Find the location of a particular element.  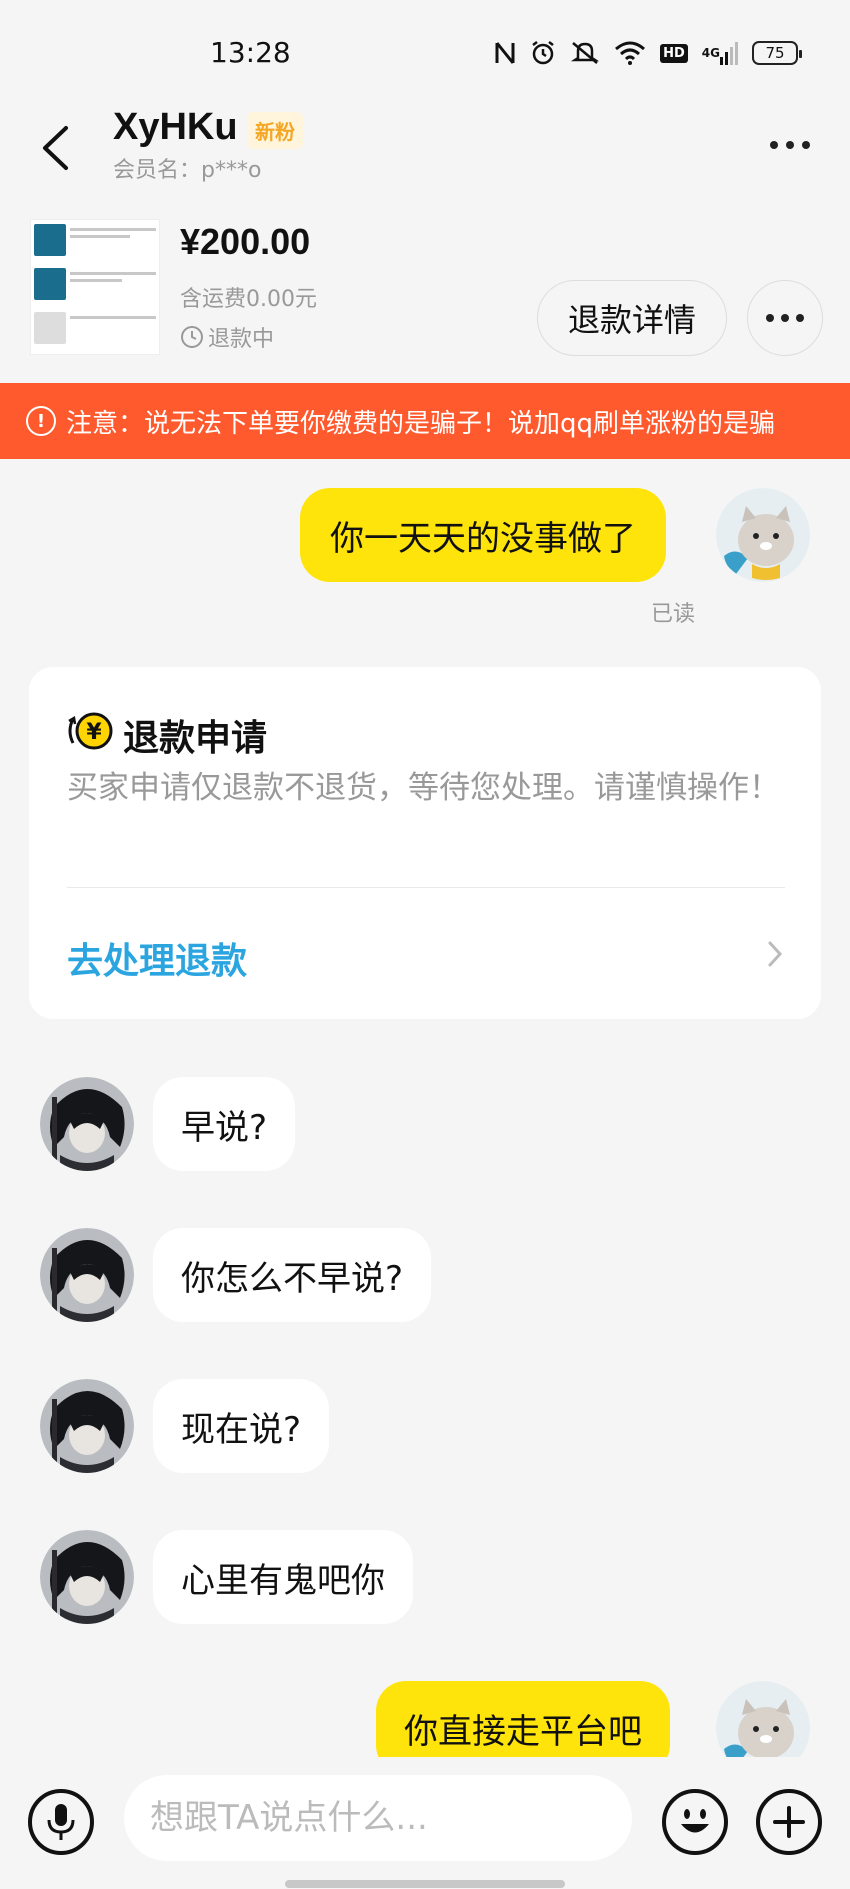

member-name: 会员名：p***o is located at coordinates (187, 170).